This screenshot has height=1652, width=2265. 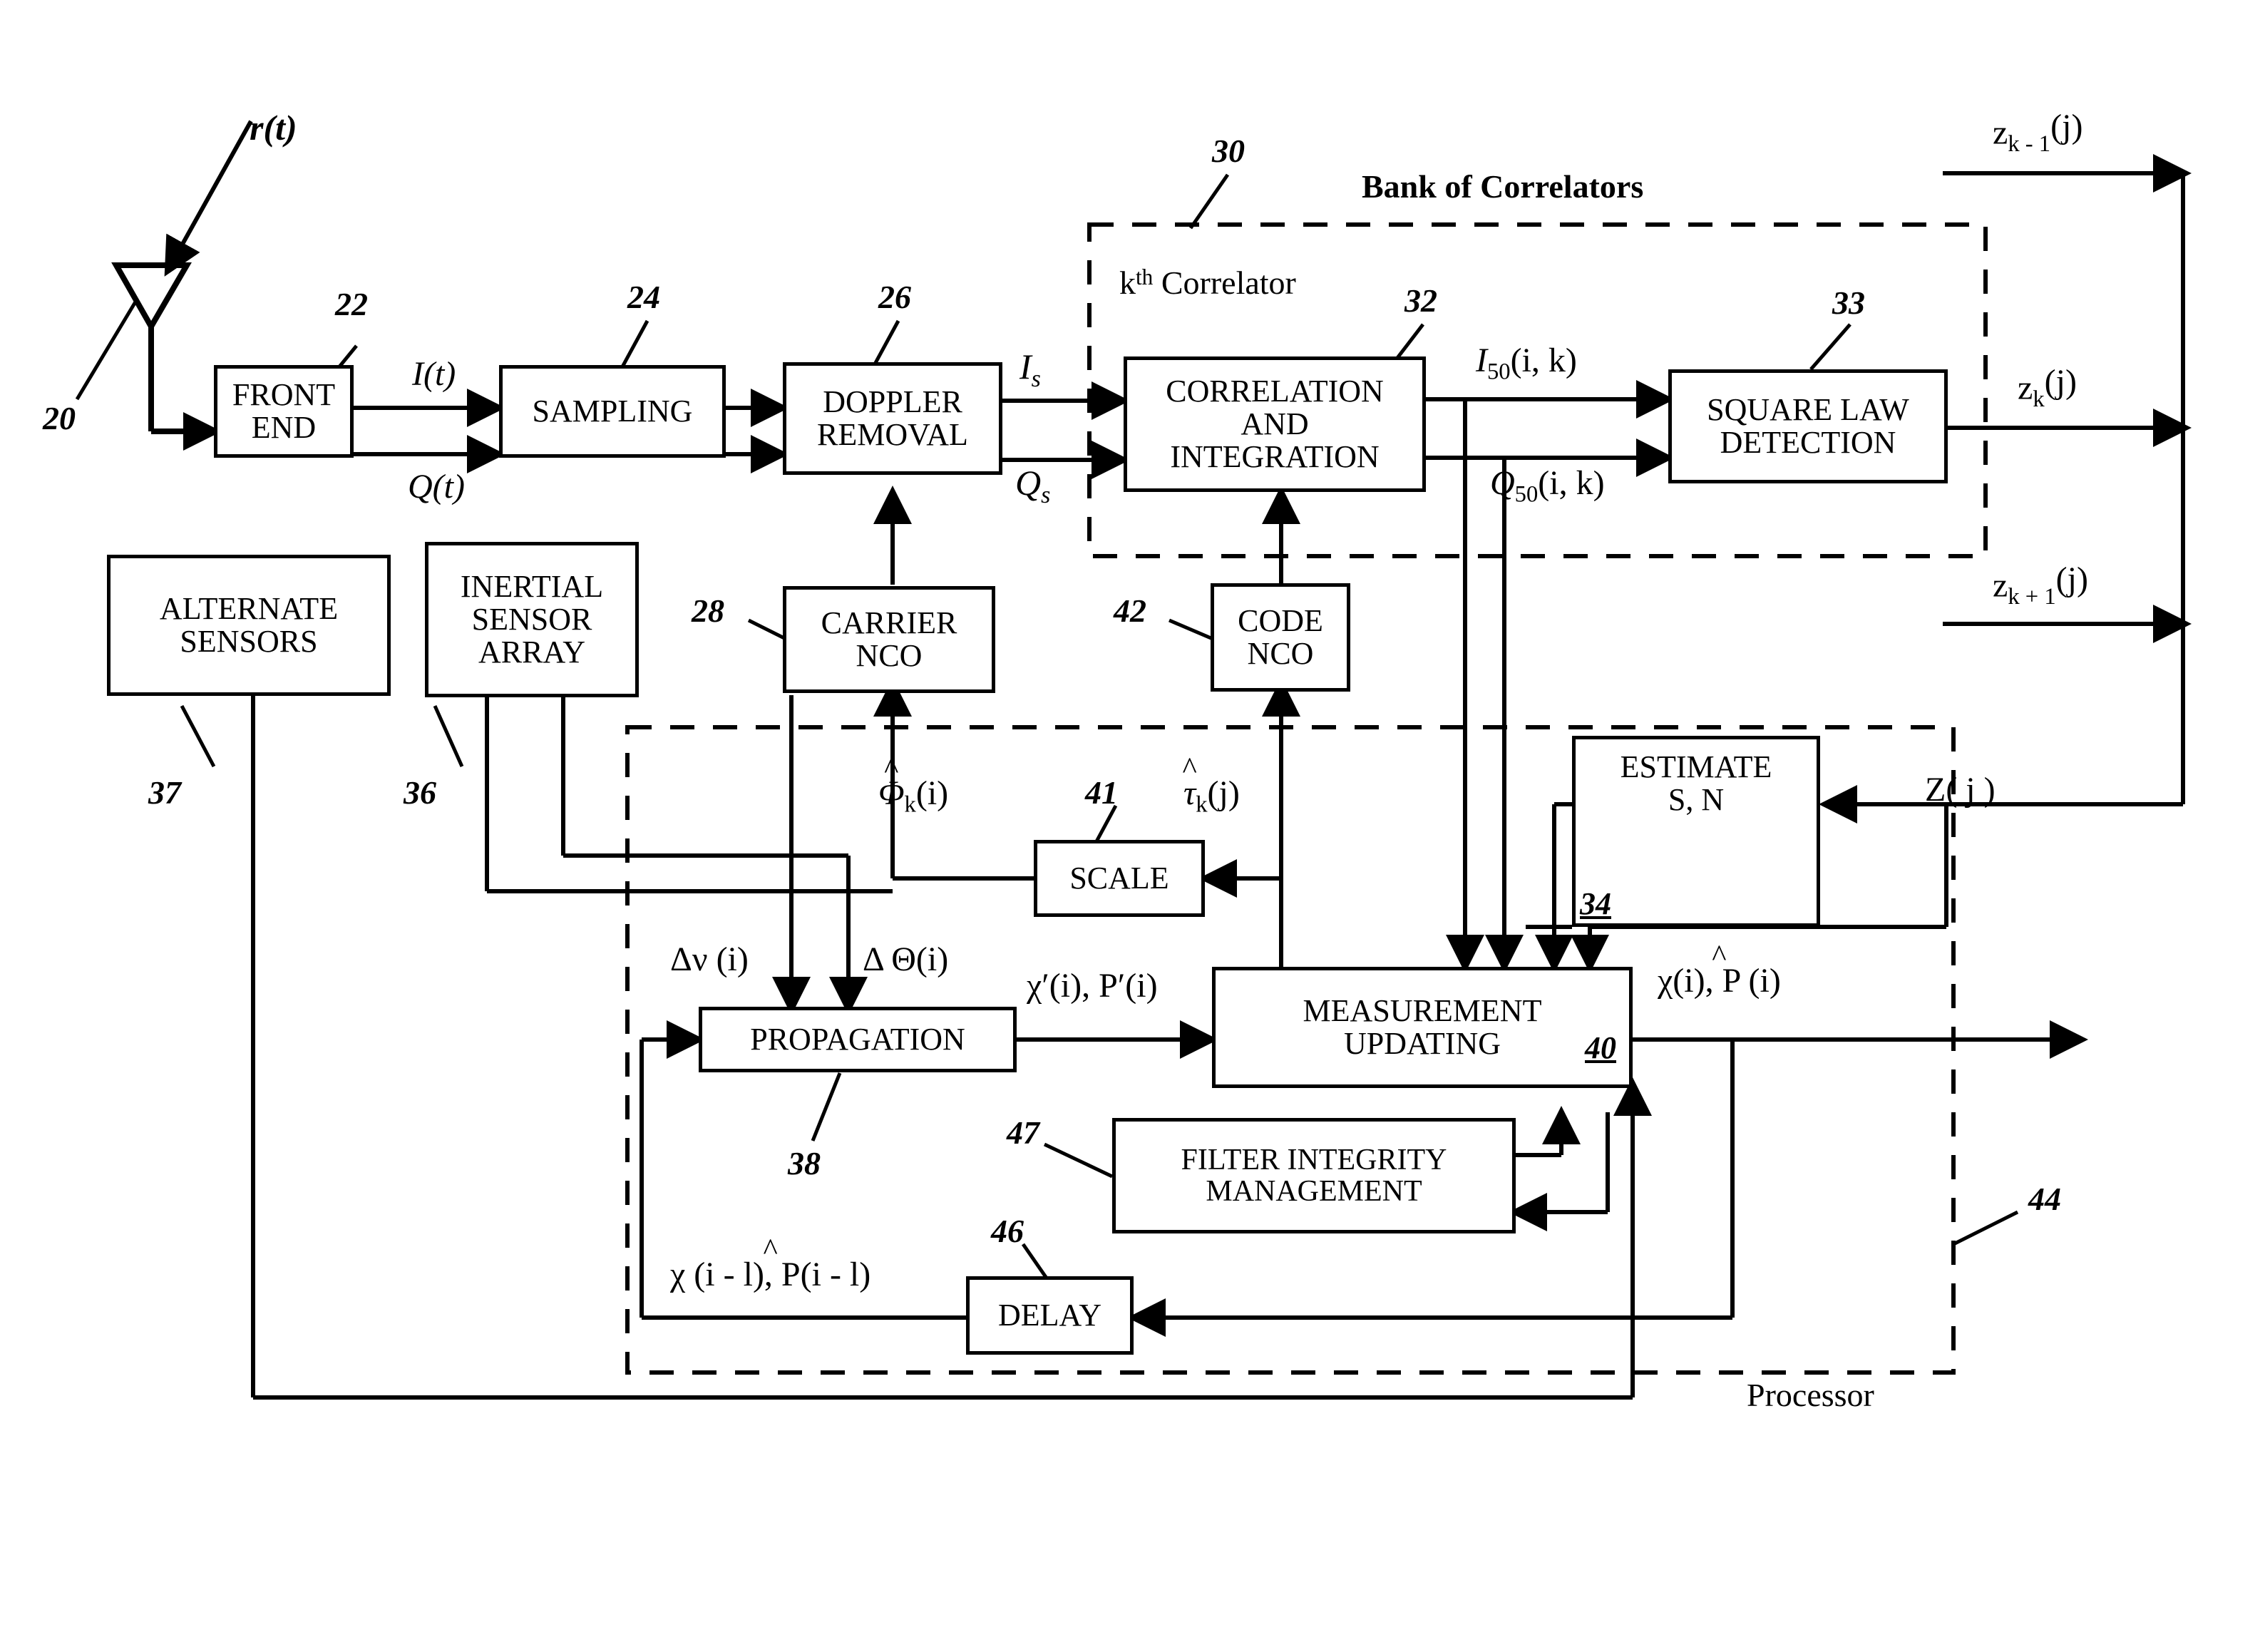 I want to click on inertial-sensor-array-label: INERTIAL SENSOR ARRAY, so click(x=532, y=619).